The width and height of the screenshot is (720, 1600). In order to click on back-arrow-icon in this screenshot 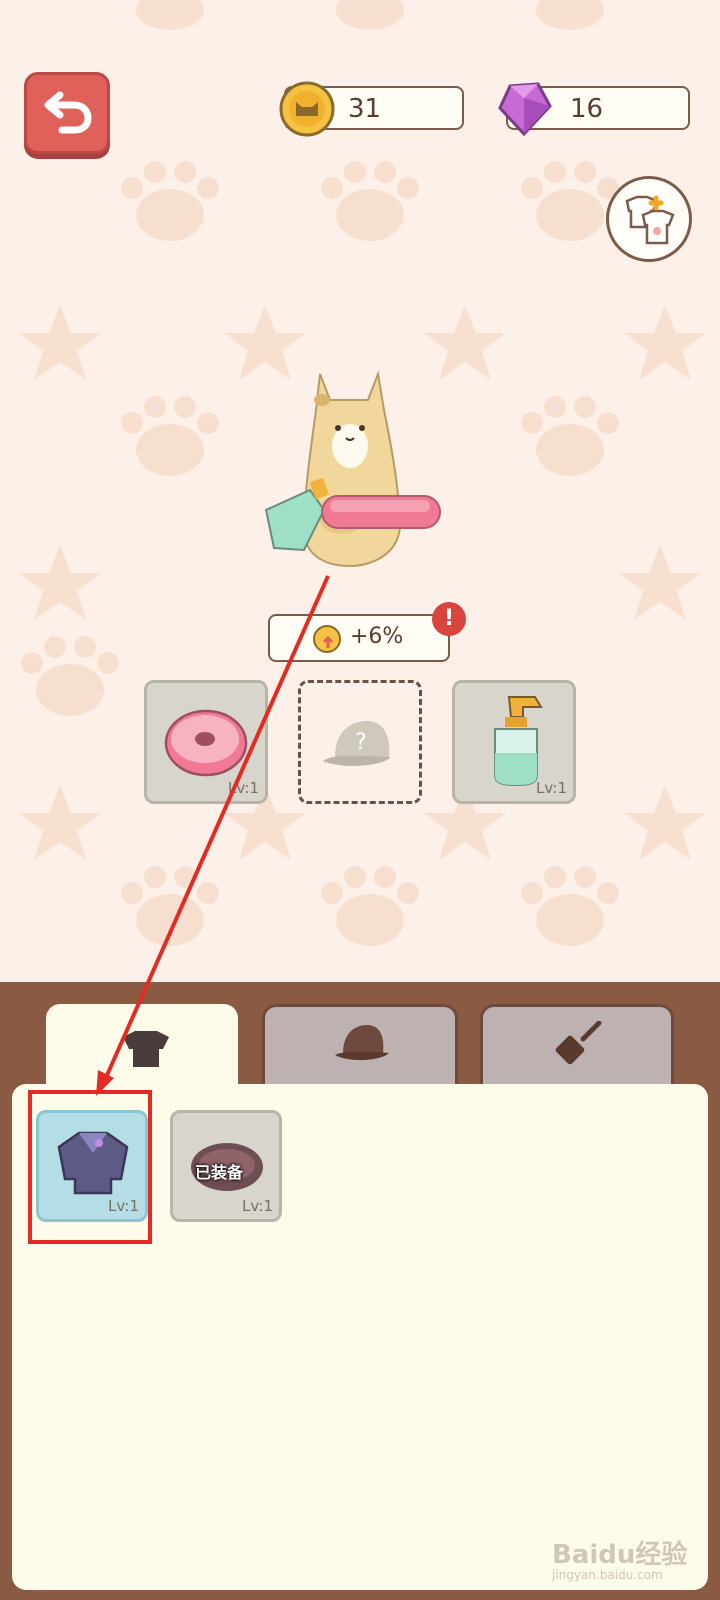, I will do `click(68, 112)`.